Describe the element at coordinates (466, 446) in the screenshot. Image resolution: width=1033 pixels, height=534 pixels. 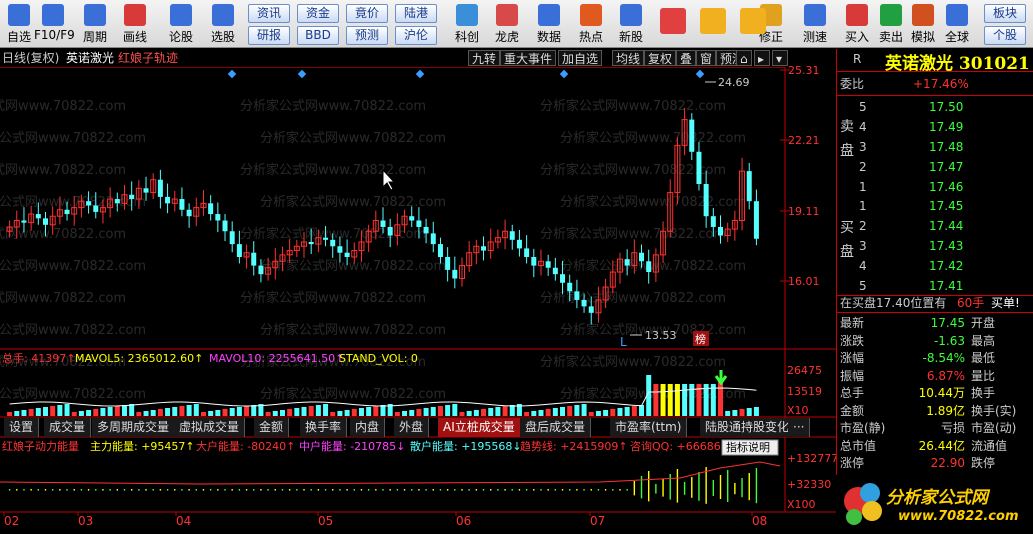
I see `indicator-retail: 散户能量: +195568↓` at that location.